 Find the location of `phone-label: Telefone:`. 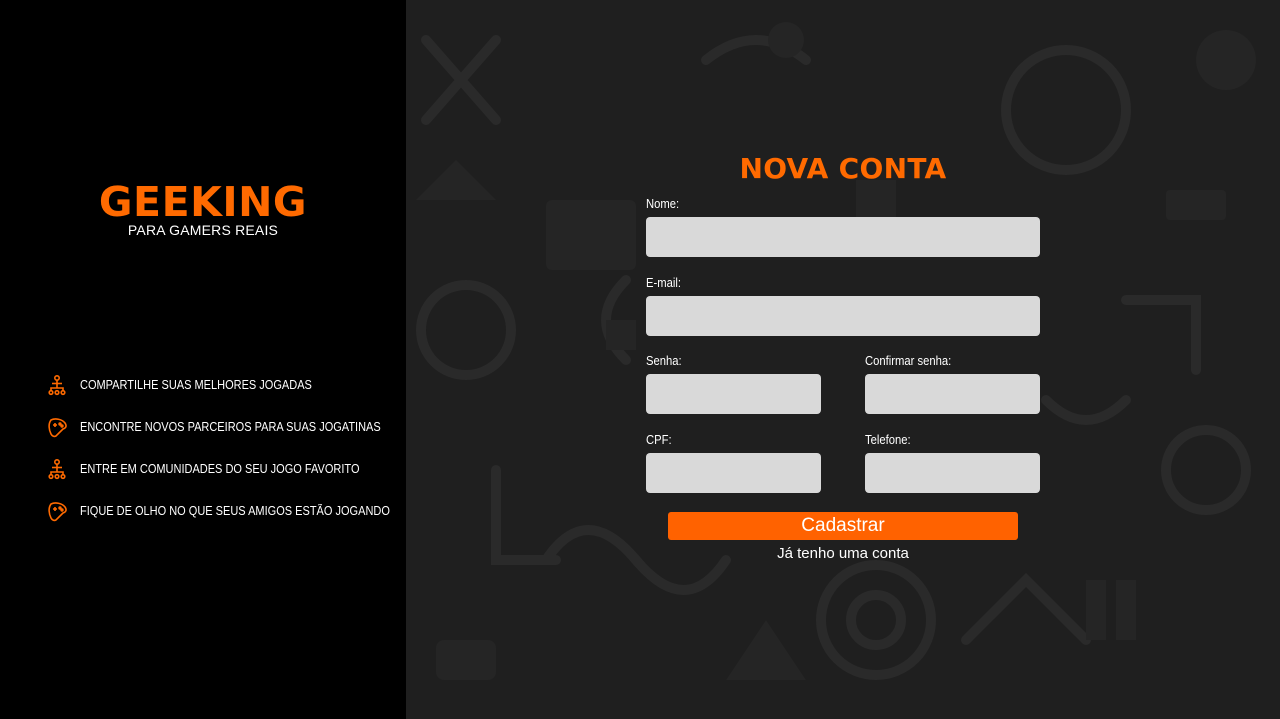

phone-label: Telefone: is located at coordinates (888, 440).